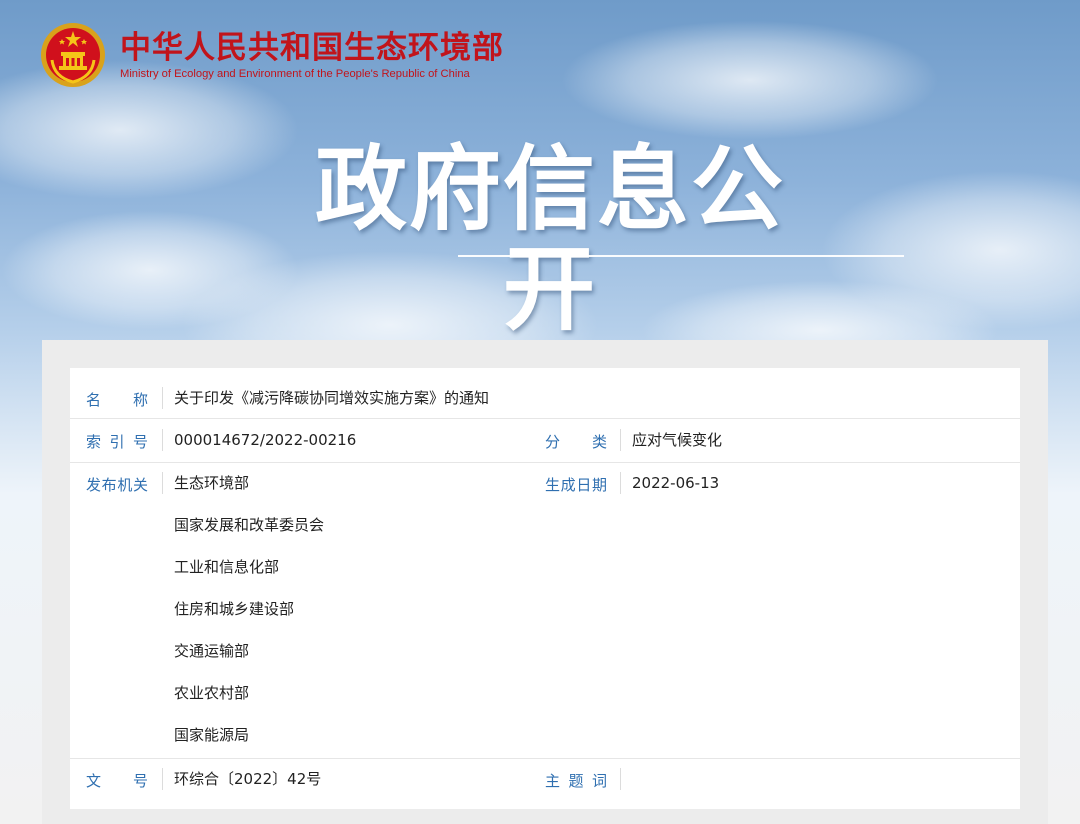  What do you see at coordinates (312, 48) in the screenshot?
I see `site-title: 中华人民共和国生态环境部` at bounding box center [312, 48].